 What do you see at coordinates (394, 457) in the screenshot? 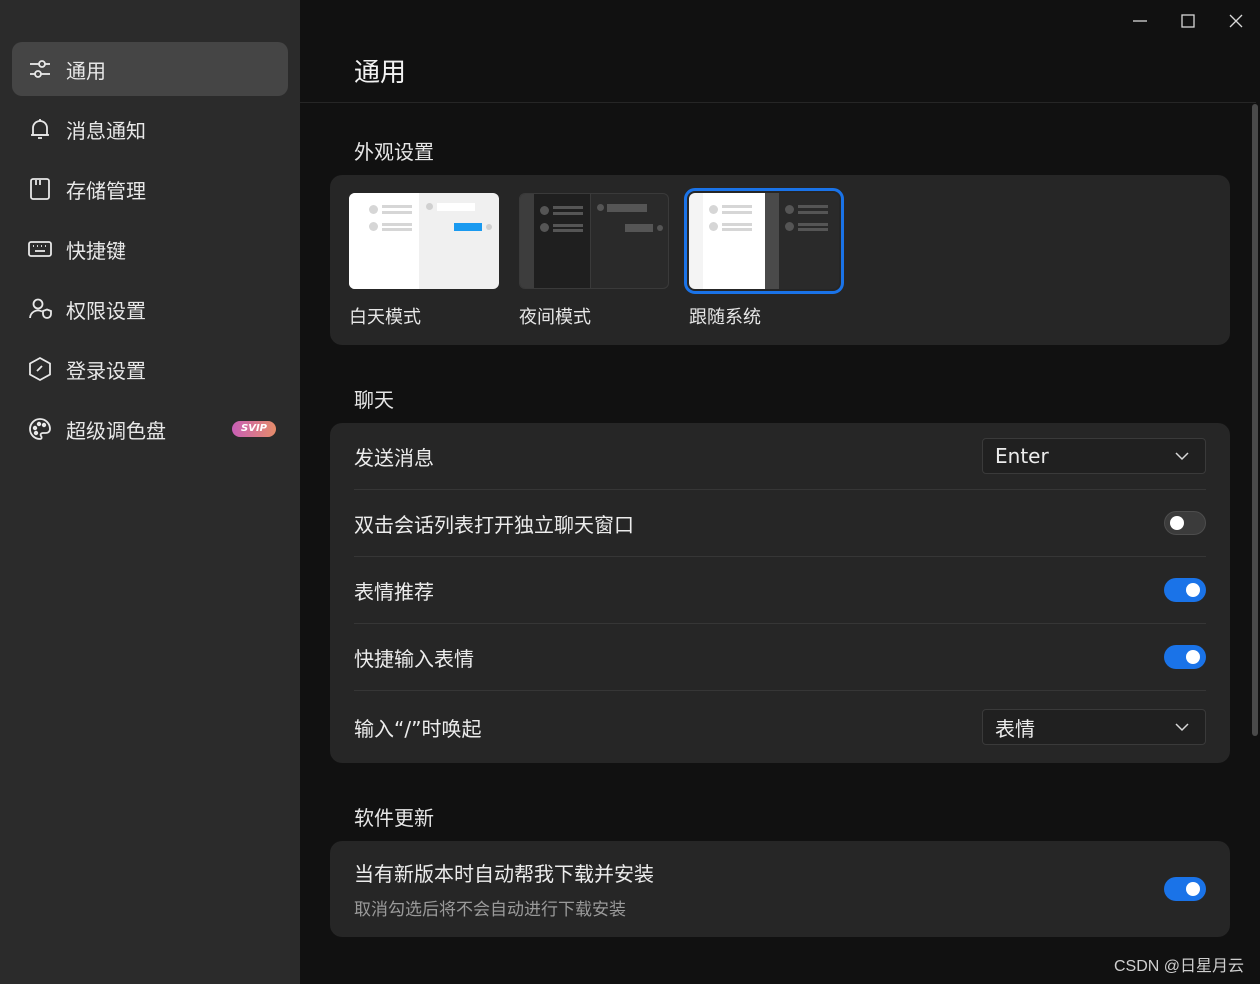
I see `send-message-label: 发送消息` at bounding box center [394, 457].